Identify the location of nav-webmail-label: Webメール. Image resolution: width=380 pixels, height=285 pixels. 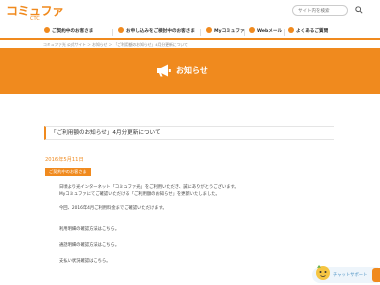
(270, 31).